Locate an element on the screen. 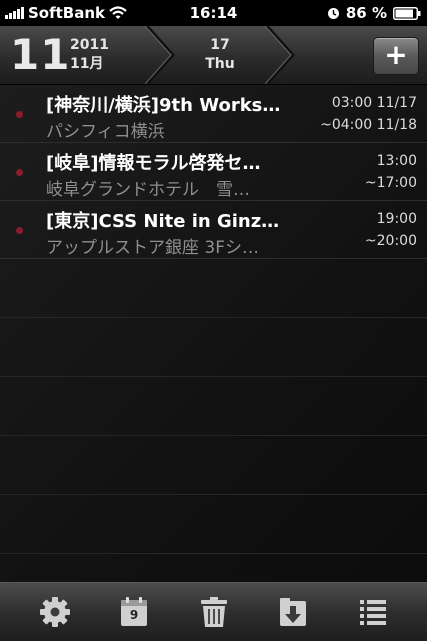  year-month: 2011 11月 is located at coordinates (89, 55).